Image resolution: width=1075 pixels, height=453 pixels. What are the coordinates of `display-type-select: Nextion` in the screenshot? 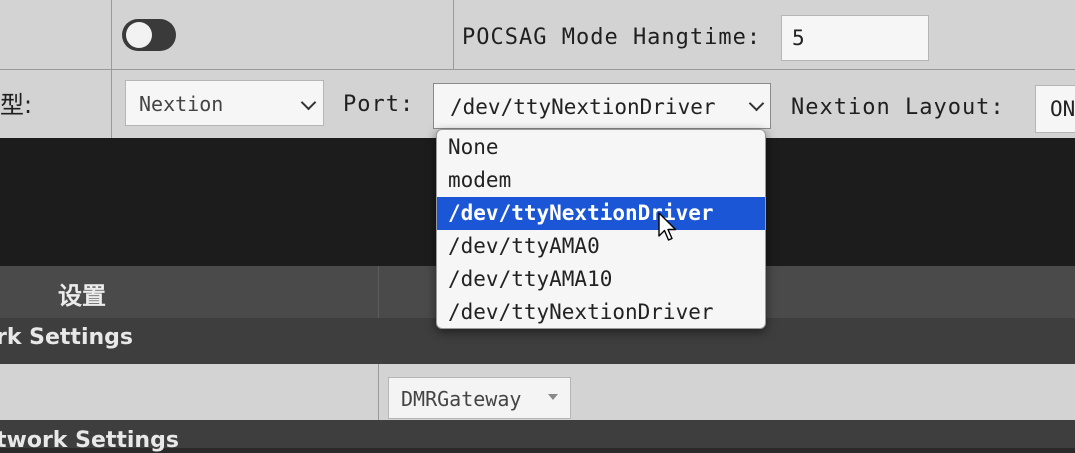 It's located at (224, 103).